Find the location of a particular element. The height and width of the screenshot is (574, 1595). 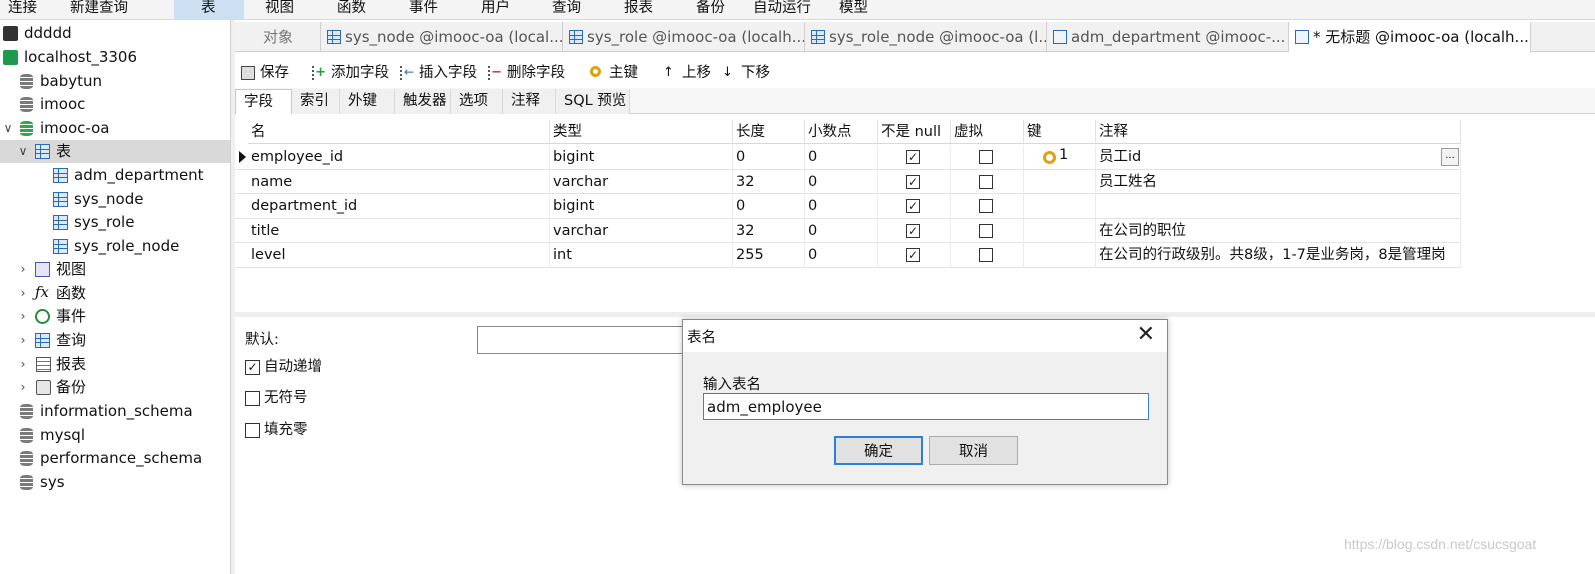

tree-db-babytun: babytun is located at coordinates (115, 81).